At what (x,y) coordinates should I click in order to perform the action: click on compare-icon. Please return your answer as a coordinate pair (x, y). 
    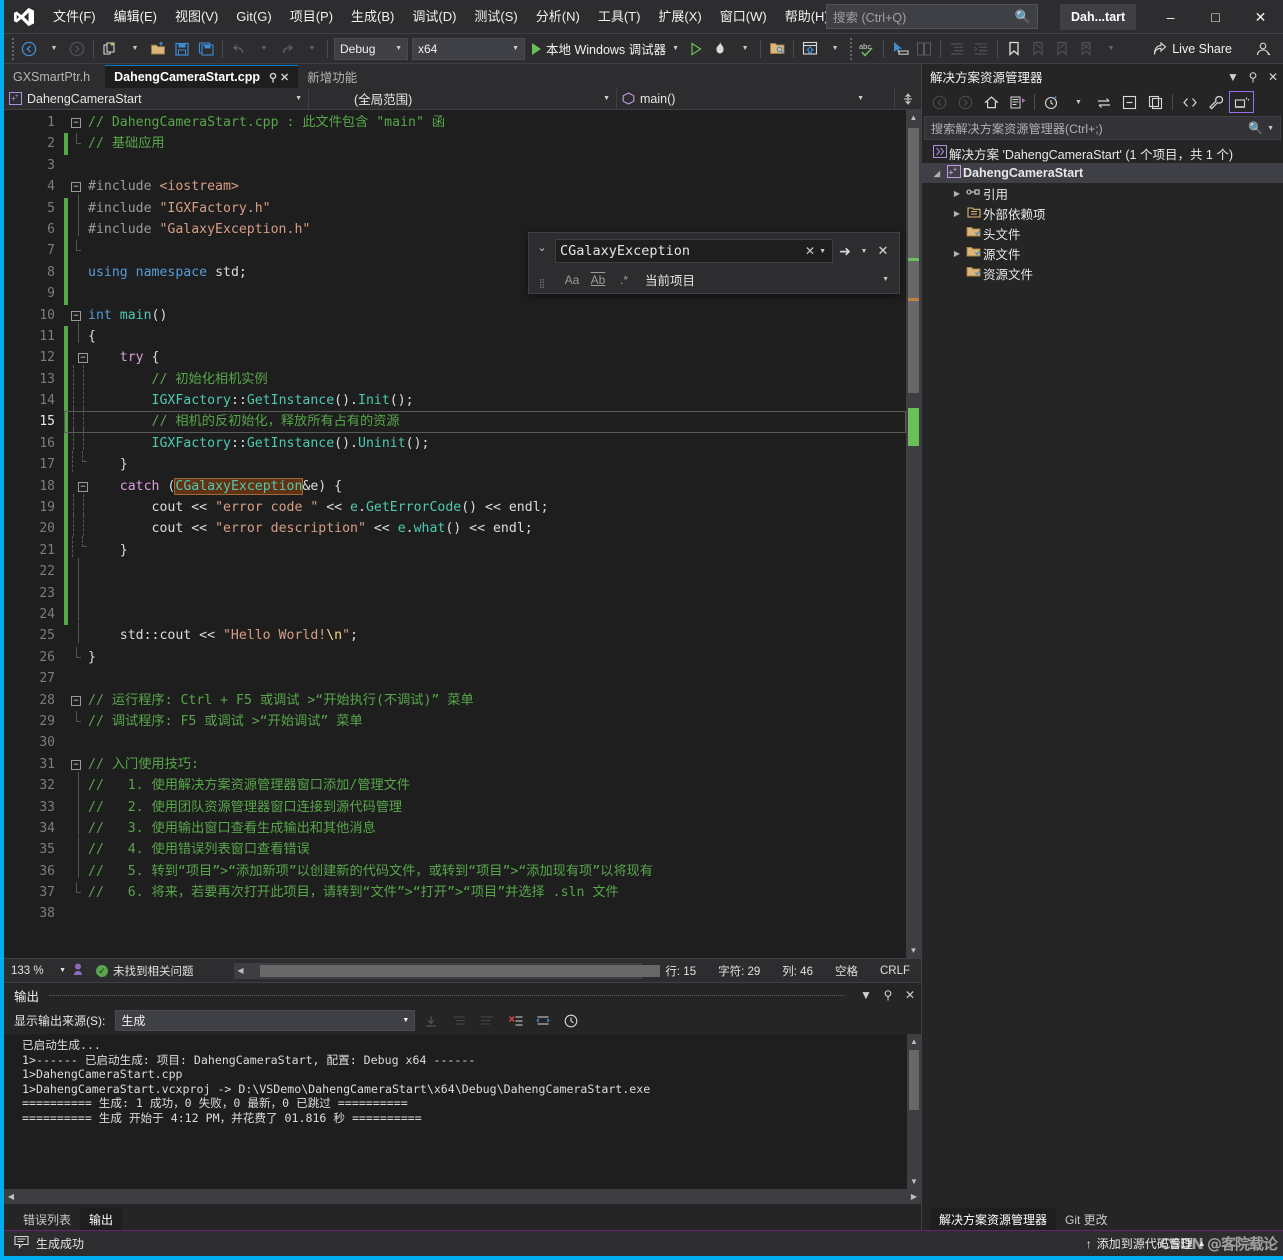
    Looking at the image, I should click on (924, 49).